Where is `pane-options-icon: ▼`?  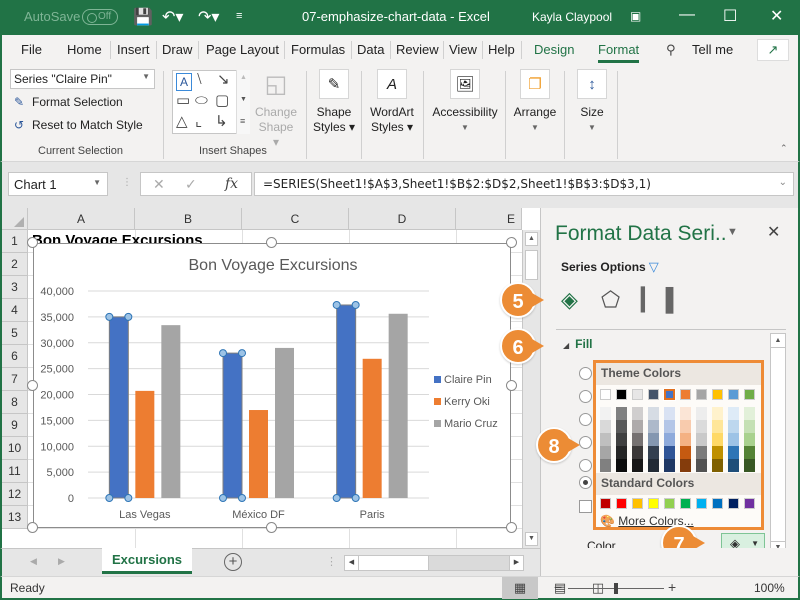 pane-options-icon: ▼ is located at coordinates (732, 232).